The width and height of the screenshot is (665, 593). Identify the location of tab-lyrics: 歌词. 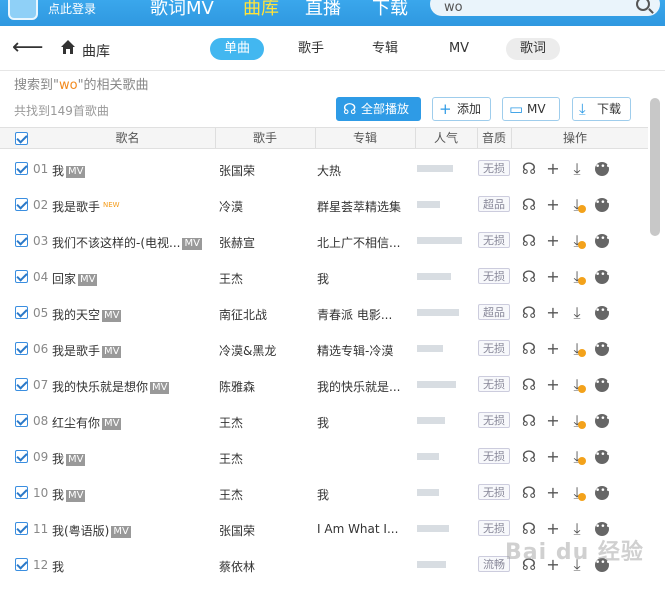
(533, 49).